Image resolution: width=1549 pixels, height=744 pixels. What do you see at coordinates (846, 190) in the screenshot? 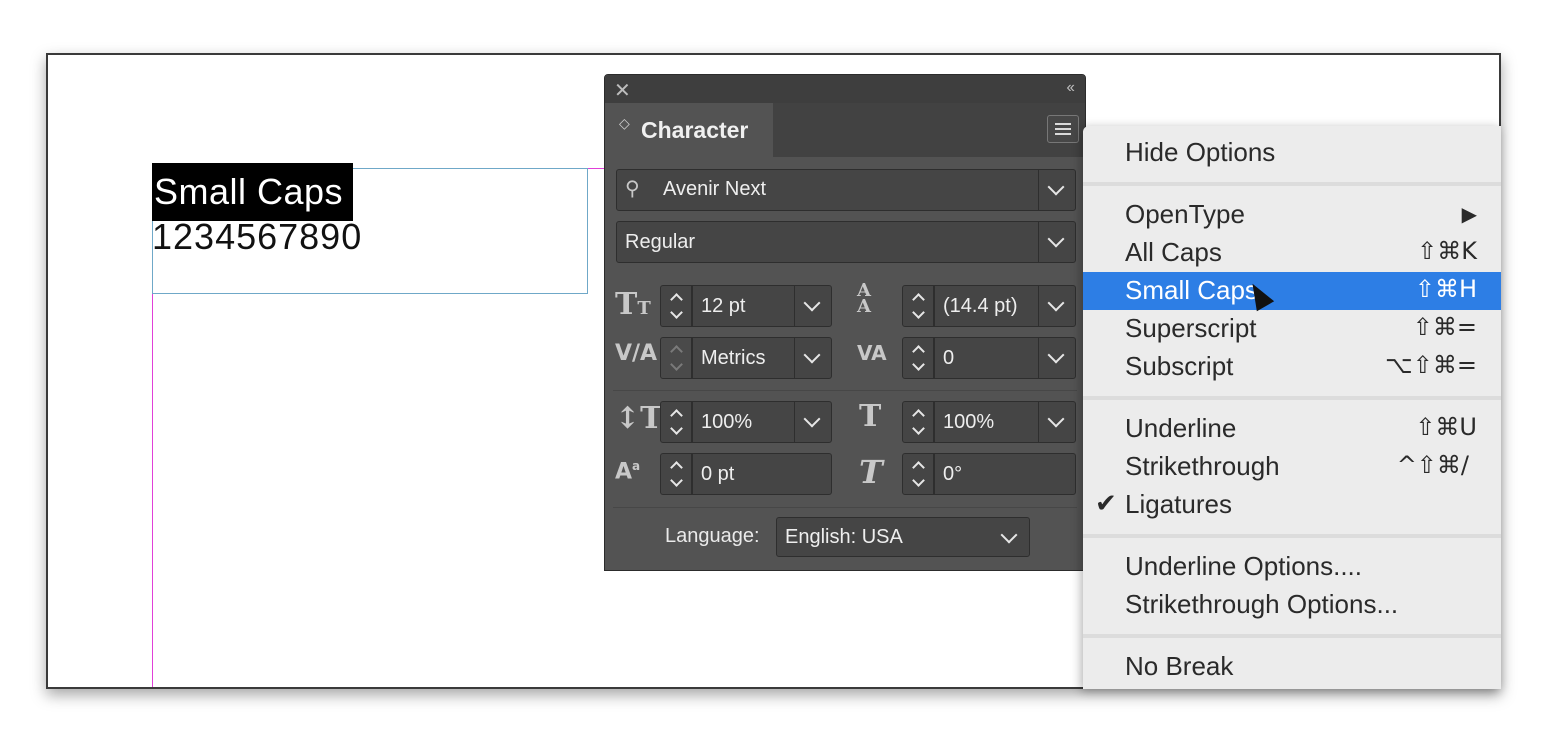
I see `font-family-field: ⚲ Avenir Next` at bounding box center [846, 190].